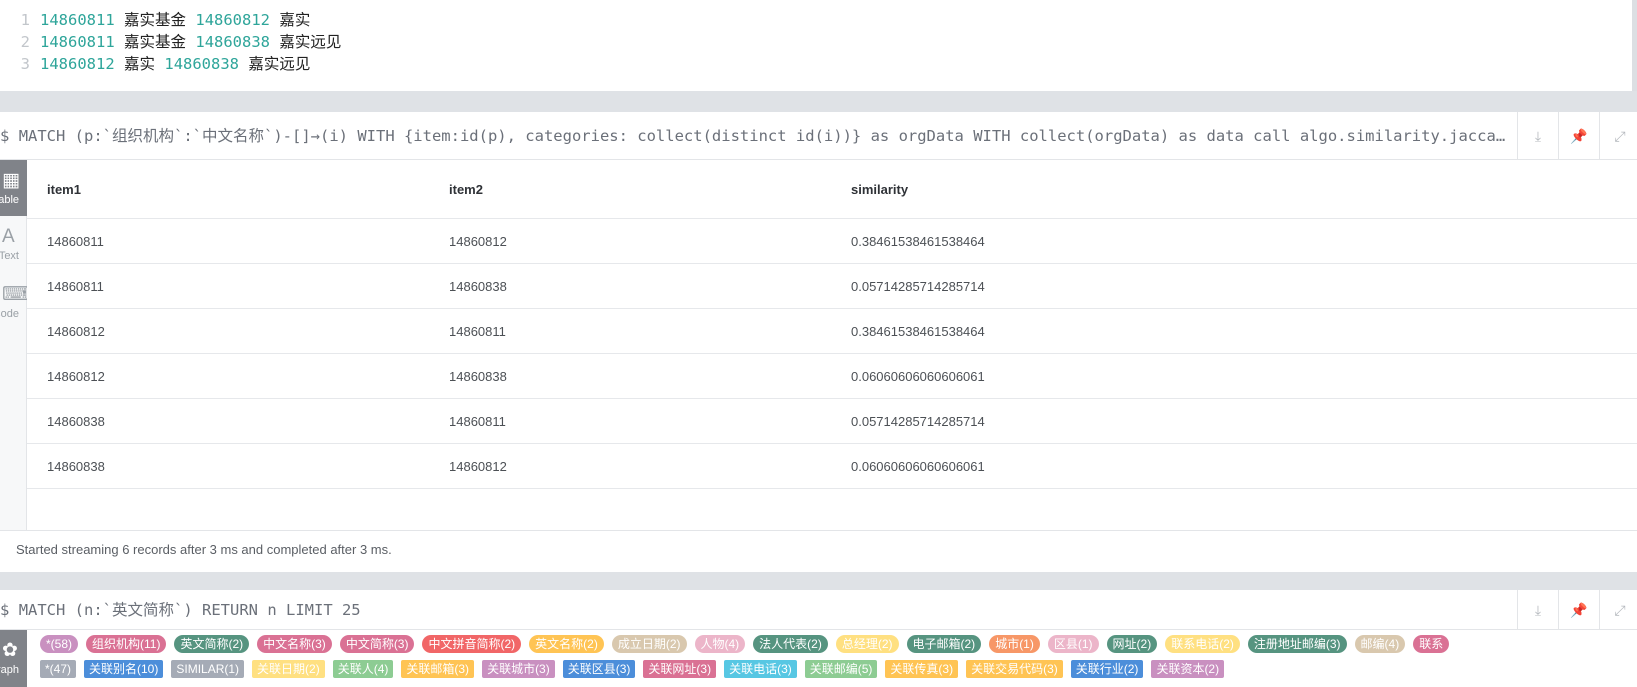 The height and width of the screenshot is (687, 1637). I want to click on expand-icon: ⤢, so click(1620, 135).